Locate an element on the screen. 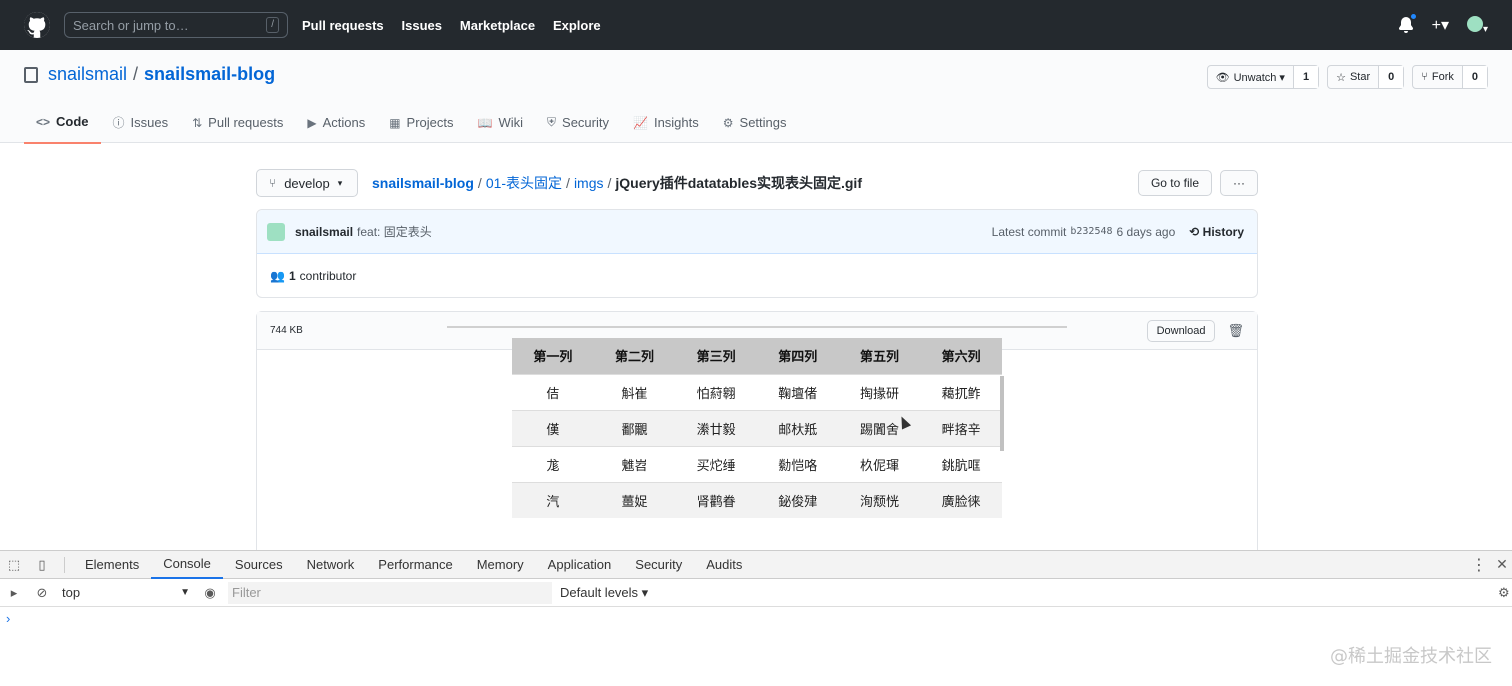 Image resolution: width=1512 pixels, height=686 pixels. context-select: top ▼ is located at coordinates (126, 592).